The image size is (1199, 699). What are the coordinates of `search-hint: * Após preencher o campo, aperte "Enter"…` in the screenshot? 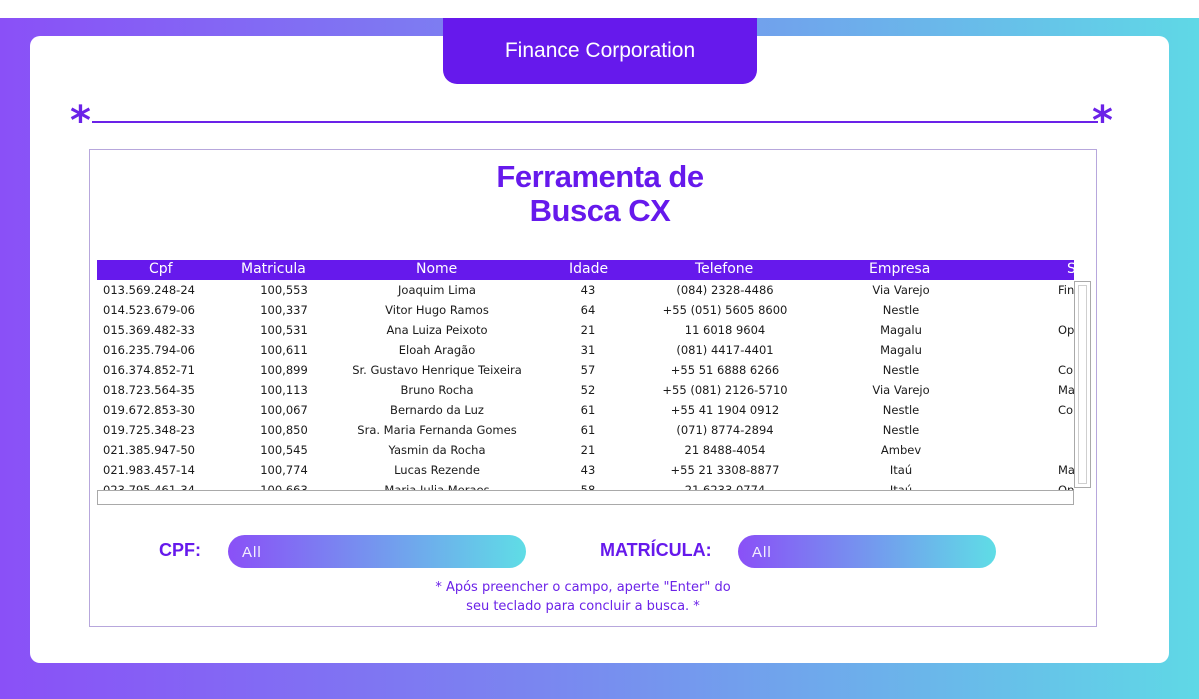 It's located at (583, 597).